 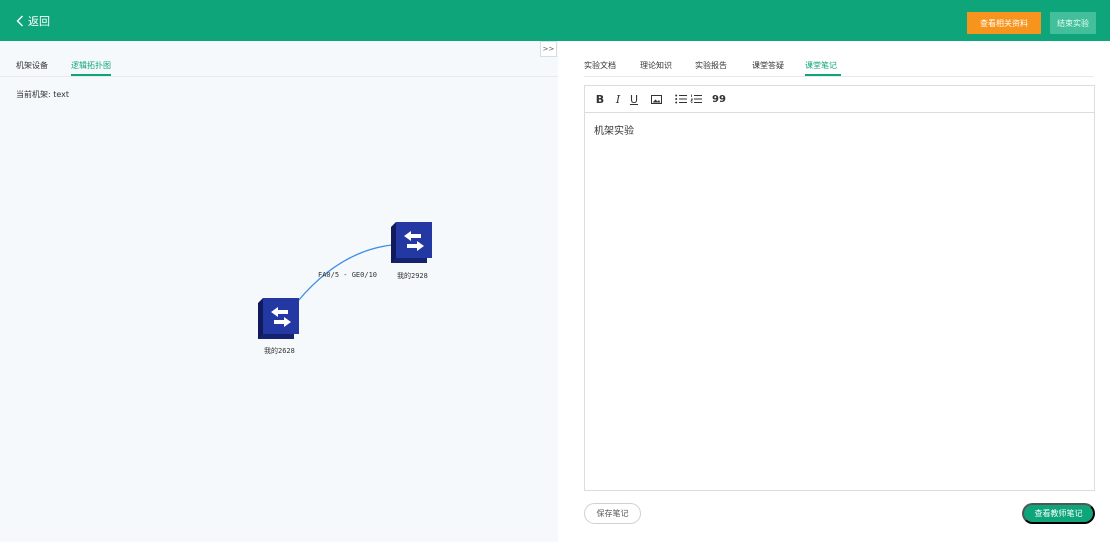 What do you see at coordinates (839, 59) in the screenshot?
I see `right-tabs: 实验文档 理论知识 实验报告 课堂答疑 课堂笔记` at bounding box center [839, 59].